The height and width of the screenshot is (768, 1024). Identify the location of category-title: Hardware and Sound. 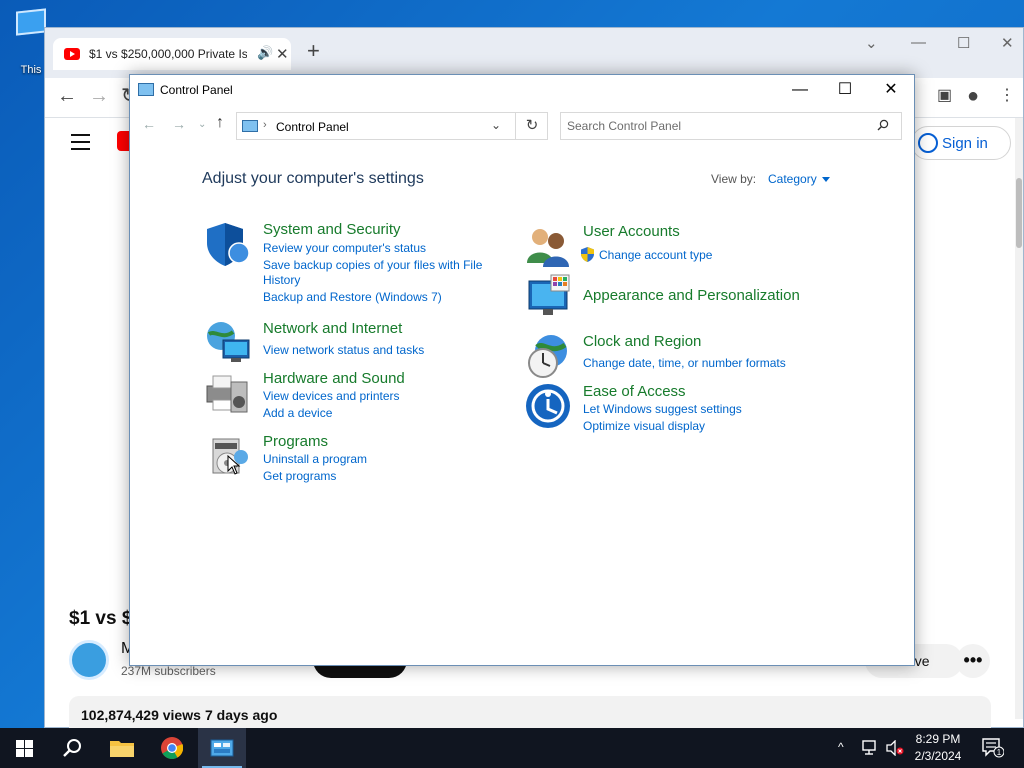
(334, 378).